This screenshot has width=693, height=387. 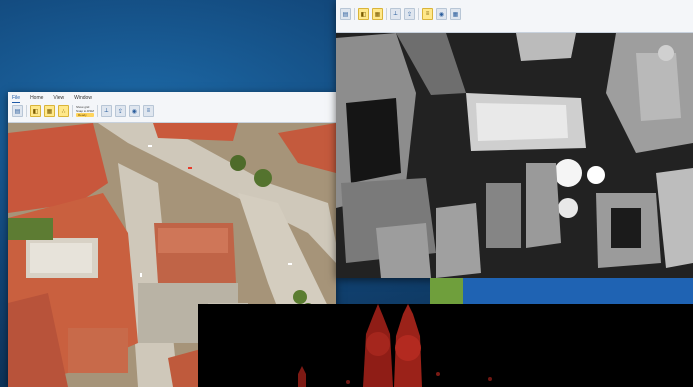 I want to click on tab-home: Home, so click(x=36, y=98).